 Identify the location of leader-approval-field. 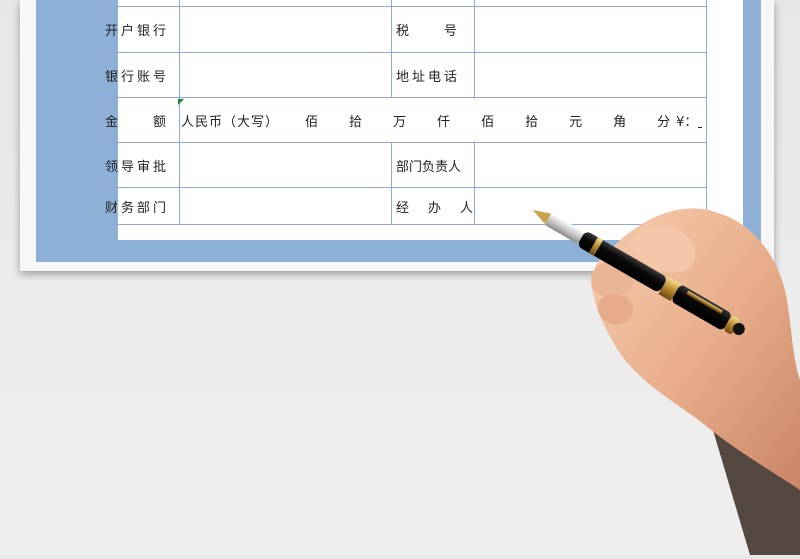
(285, 165).